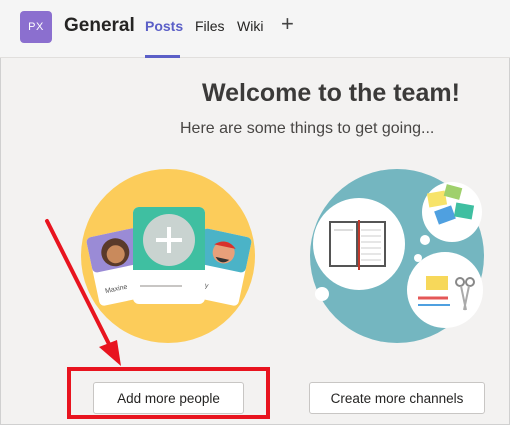  I want to click on annotation-highlight-box, so click(168, 393).